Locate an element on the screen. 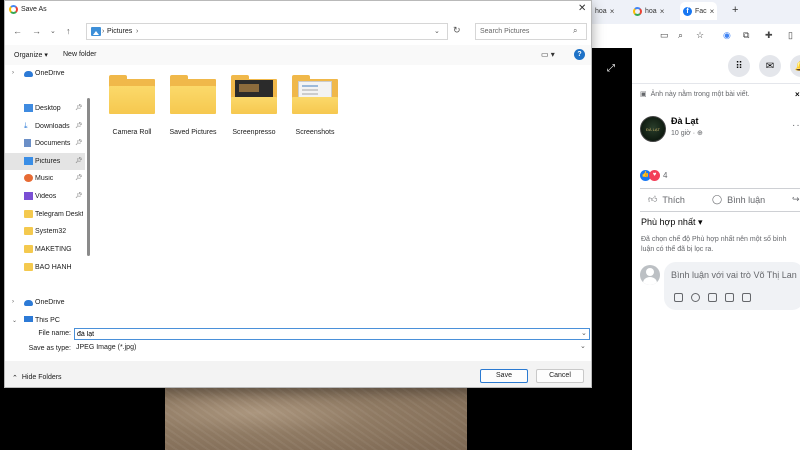 The width and height of the screenshot is (800, 450). post-author: Đà Lạt is located at coordinates (685, 121).